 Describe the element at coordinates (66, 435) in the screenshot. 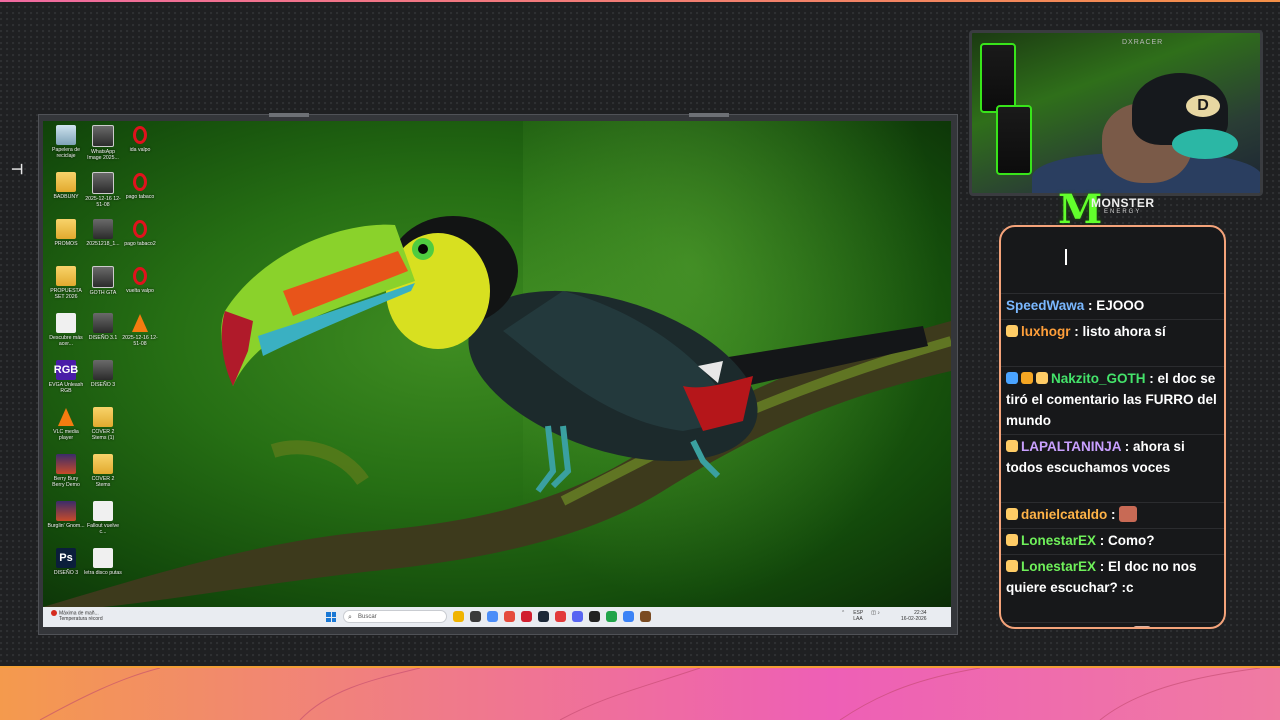

I see `desktop-icon-label: VLC media player` at that location.